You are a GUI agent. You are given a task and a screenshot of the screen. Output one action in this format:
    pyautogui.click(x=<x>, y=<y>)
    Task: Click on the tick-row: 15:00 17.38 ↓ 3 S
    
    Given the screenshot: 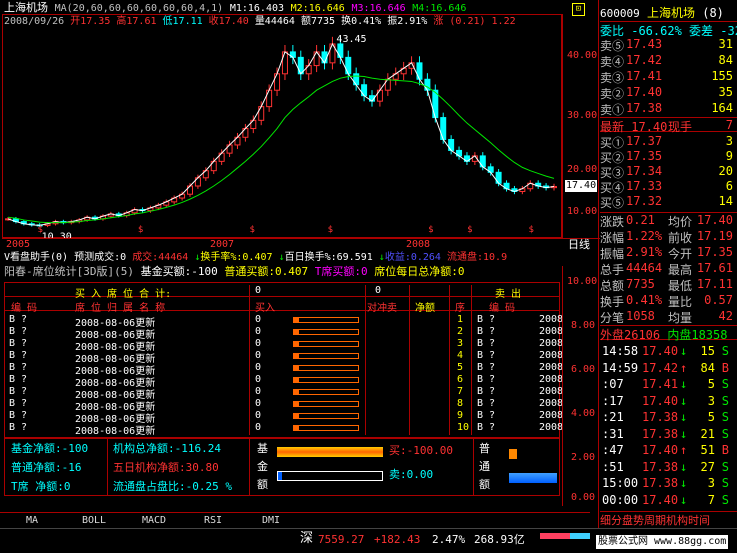 What is the action you would take?
    pyautogui.click(x=668, y=483)
    